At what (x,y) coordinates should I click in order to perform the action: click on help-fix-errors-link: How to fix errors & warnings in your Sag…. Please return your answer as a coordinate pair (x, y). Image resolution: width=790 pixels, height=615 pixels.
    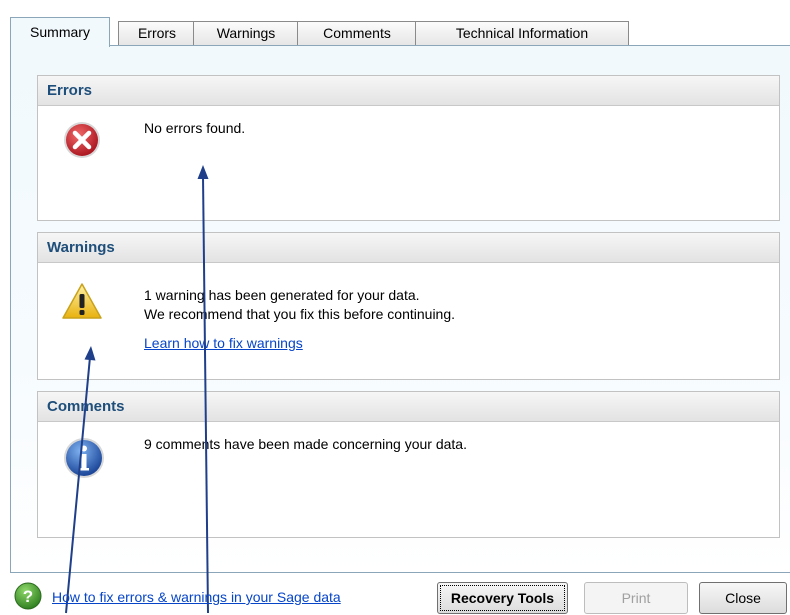
    Looking at the image, I should click on (196, 597).